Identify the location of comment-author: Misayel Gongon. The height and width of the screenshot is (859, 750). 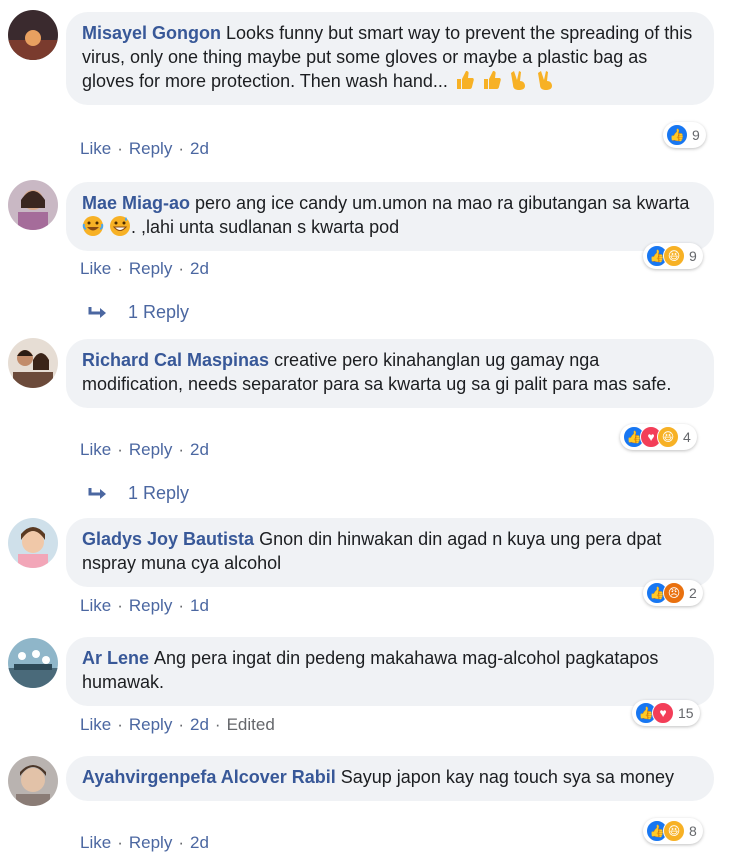
(151, 33).